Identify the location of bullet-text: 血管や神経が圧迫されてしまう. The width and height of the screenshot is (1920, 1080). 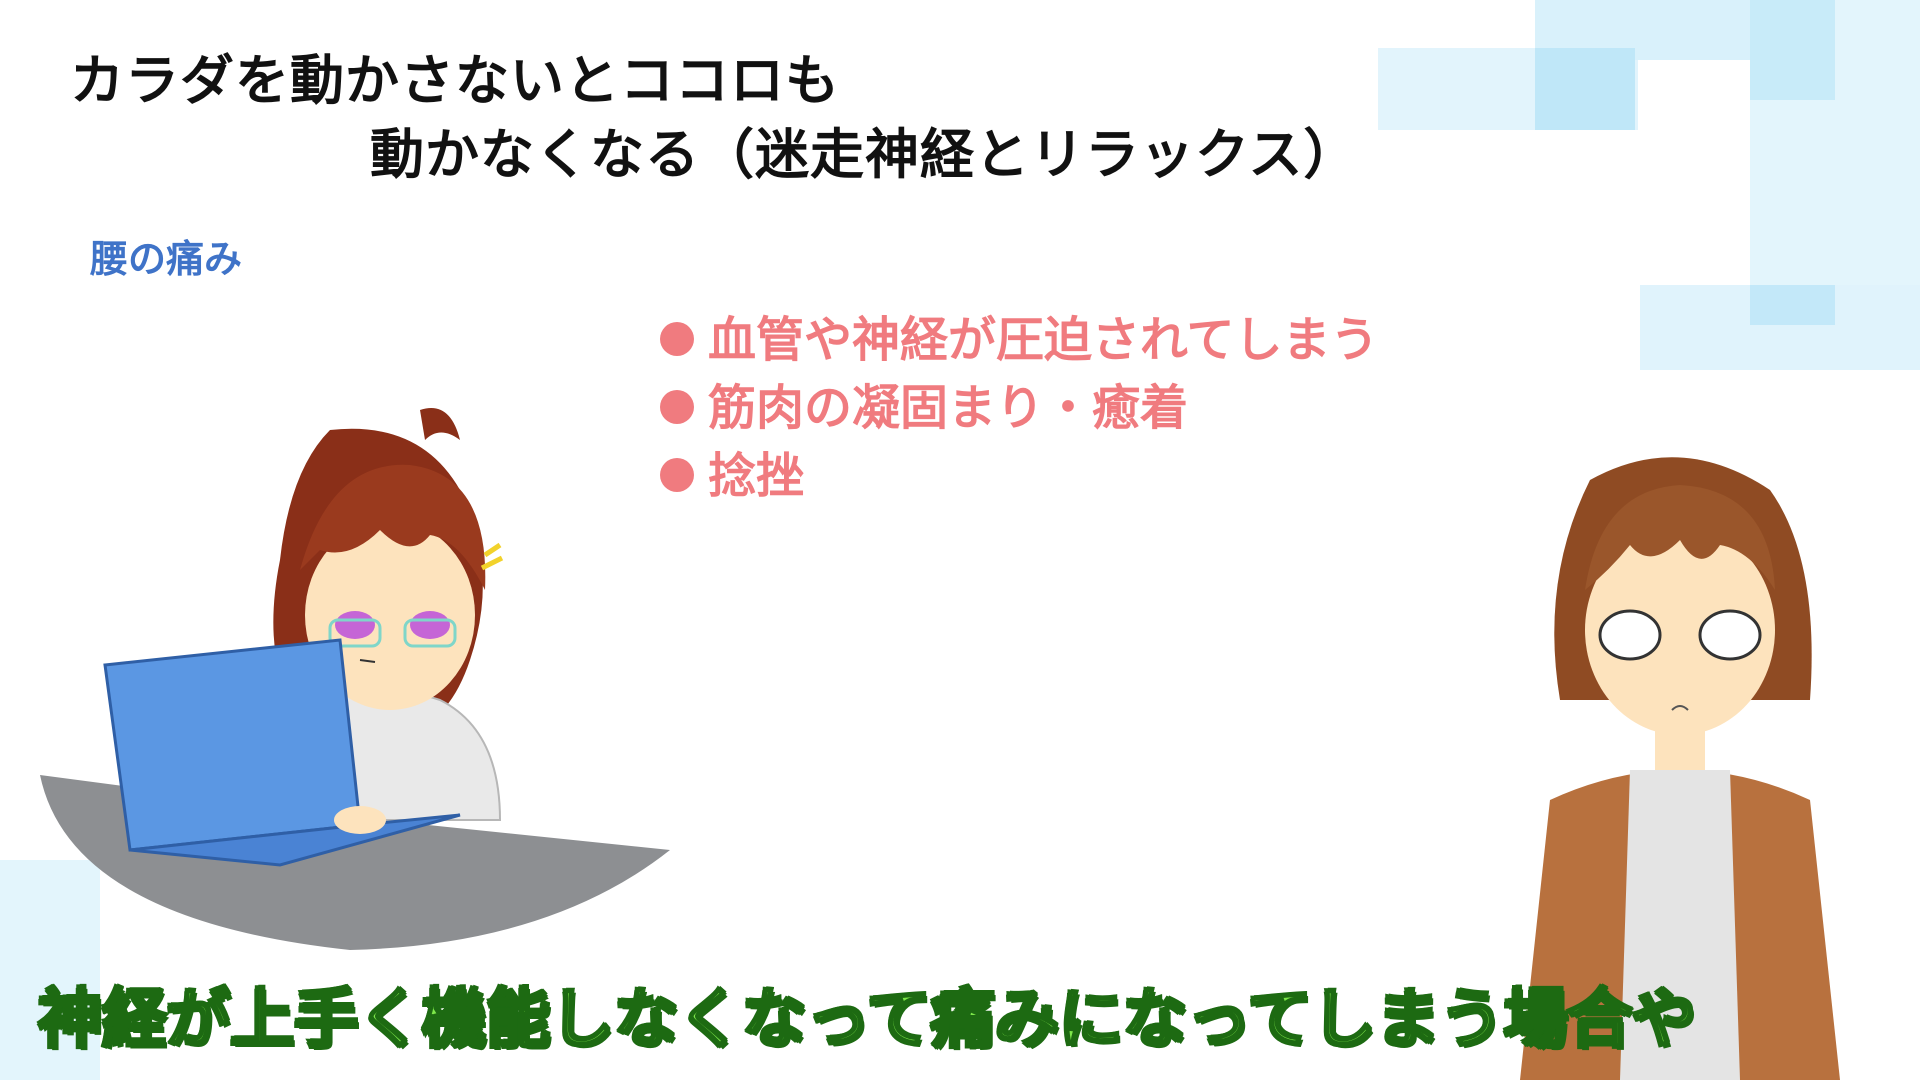
(1043, 340).